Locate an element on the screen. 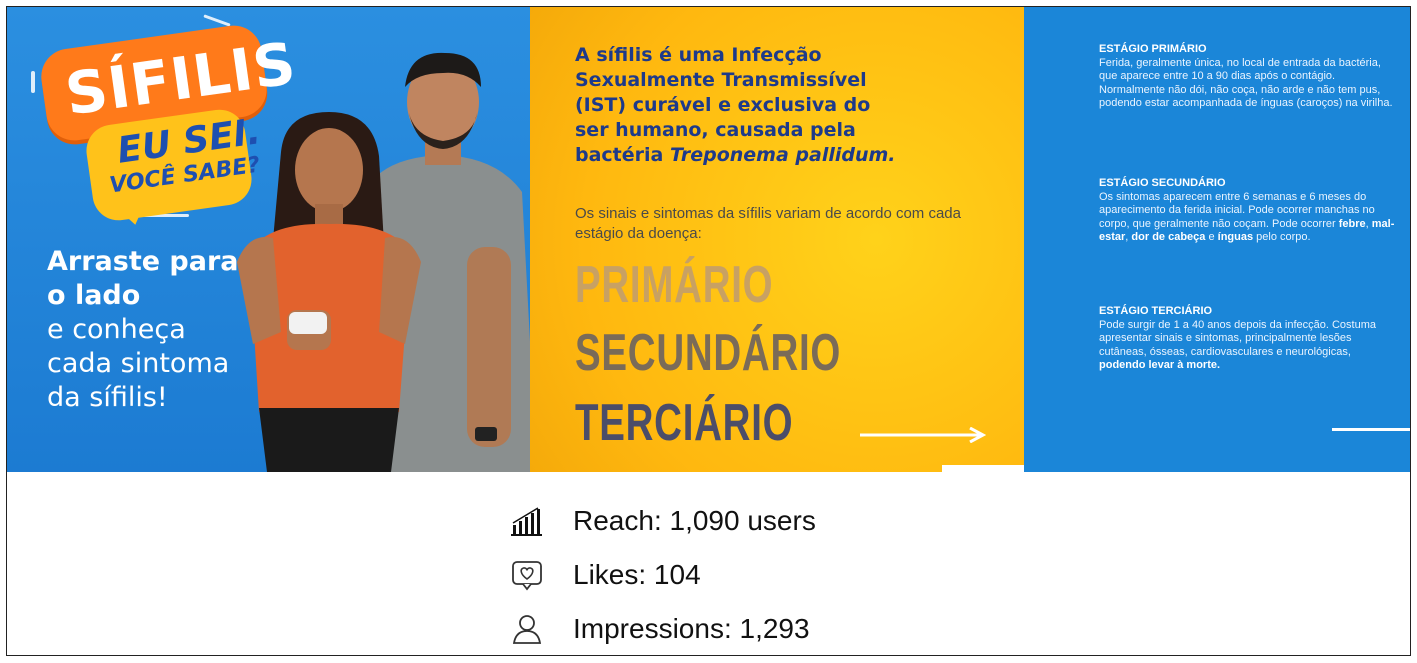 This screenshot has height=663, width=1417. reach-value: Reach: 1,090 users is located at coordinates (694, 520).